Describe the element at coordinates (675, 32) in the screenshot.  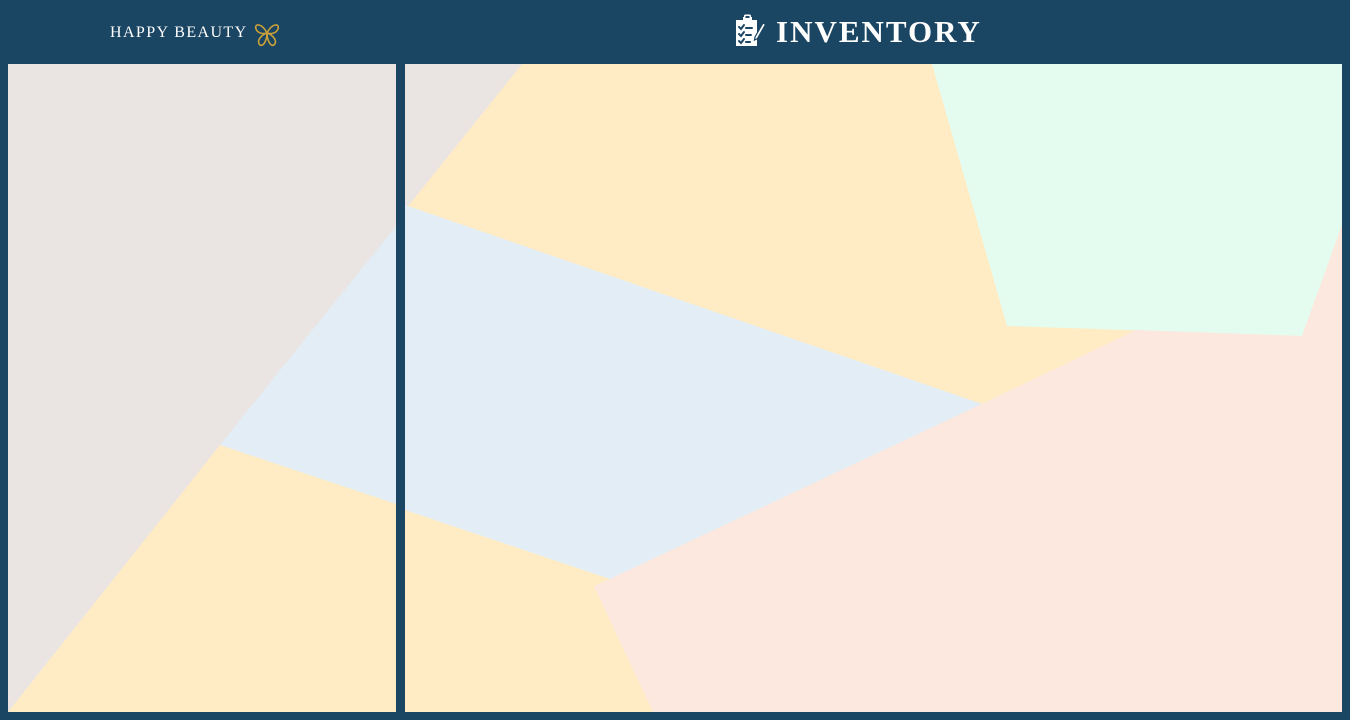
I see `top-bar: HAPPY BEAUTY INVENTORY` at that location.